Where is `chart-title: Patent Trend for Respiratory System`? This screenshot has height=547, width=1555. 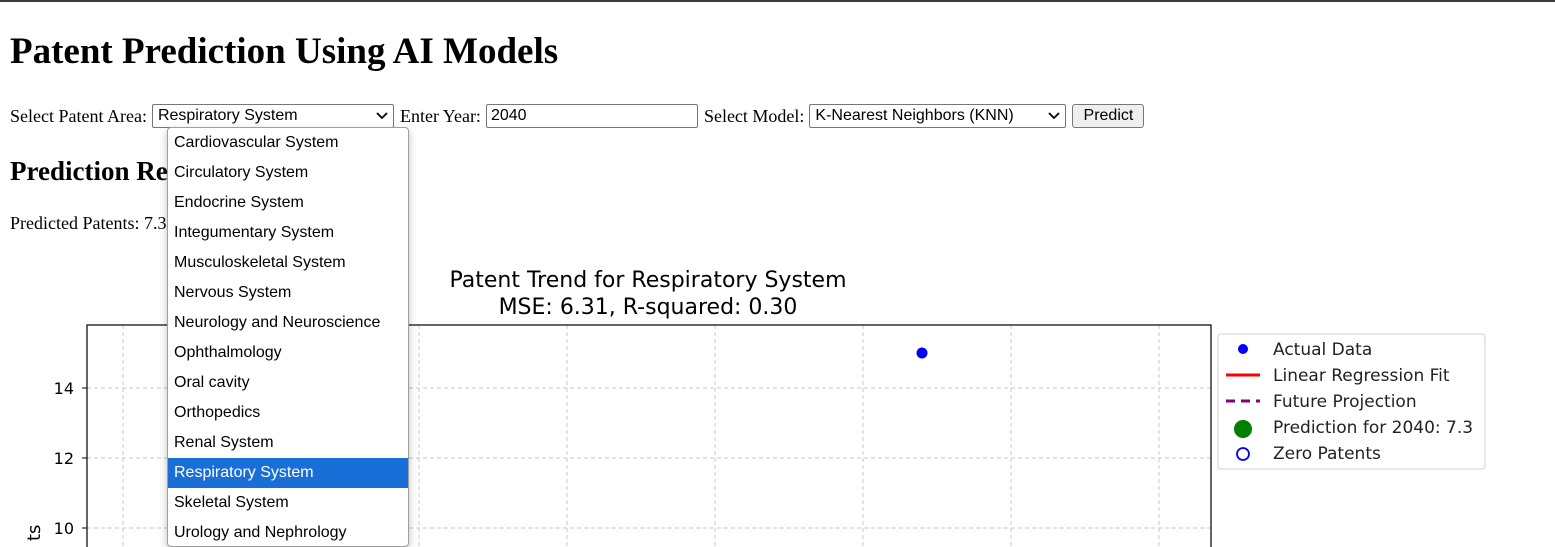 chart-title: Patent Trend for Respiratory System is located at coordinates (647, 280).